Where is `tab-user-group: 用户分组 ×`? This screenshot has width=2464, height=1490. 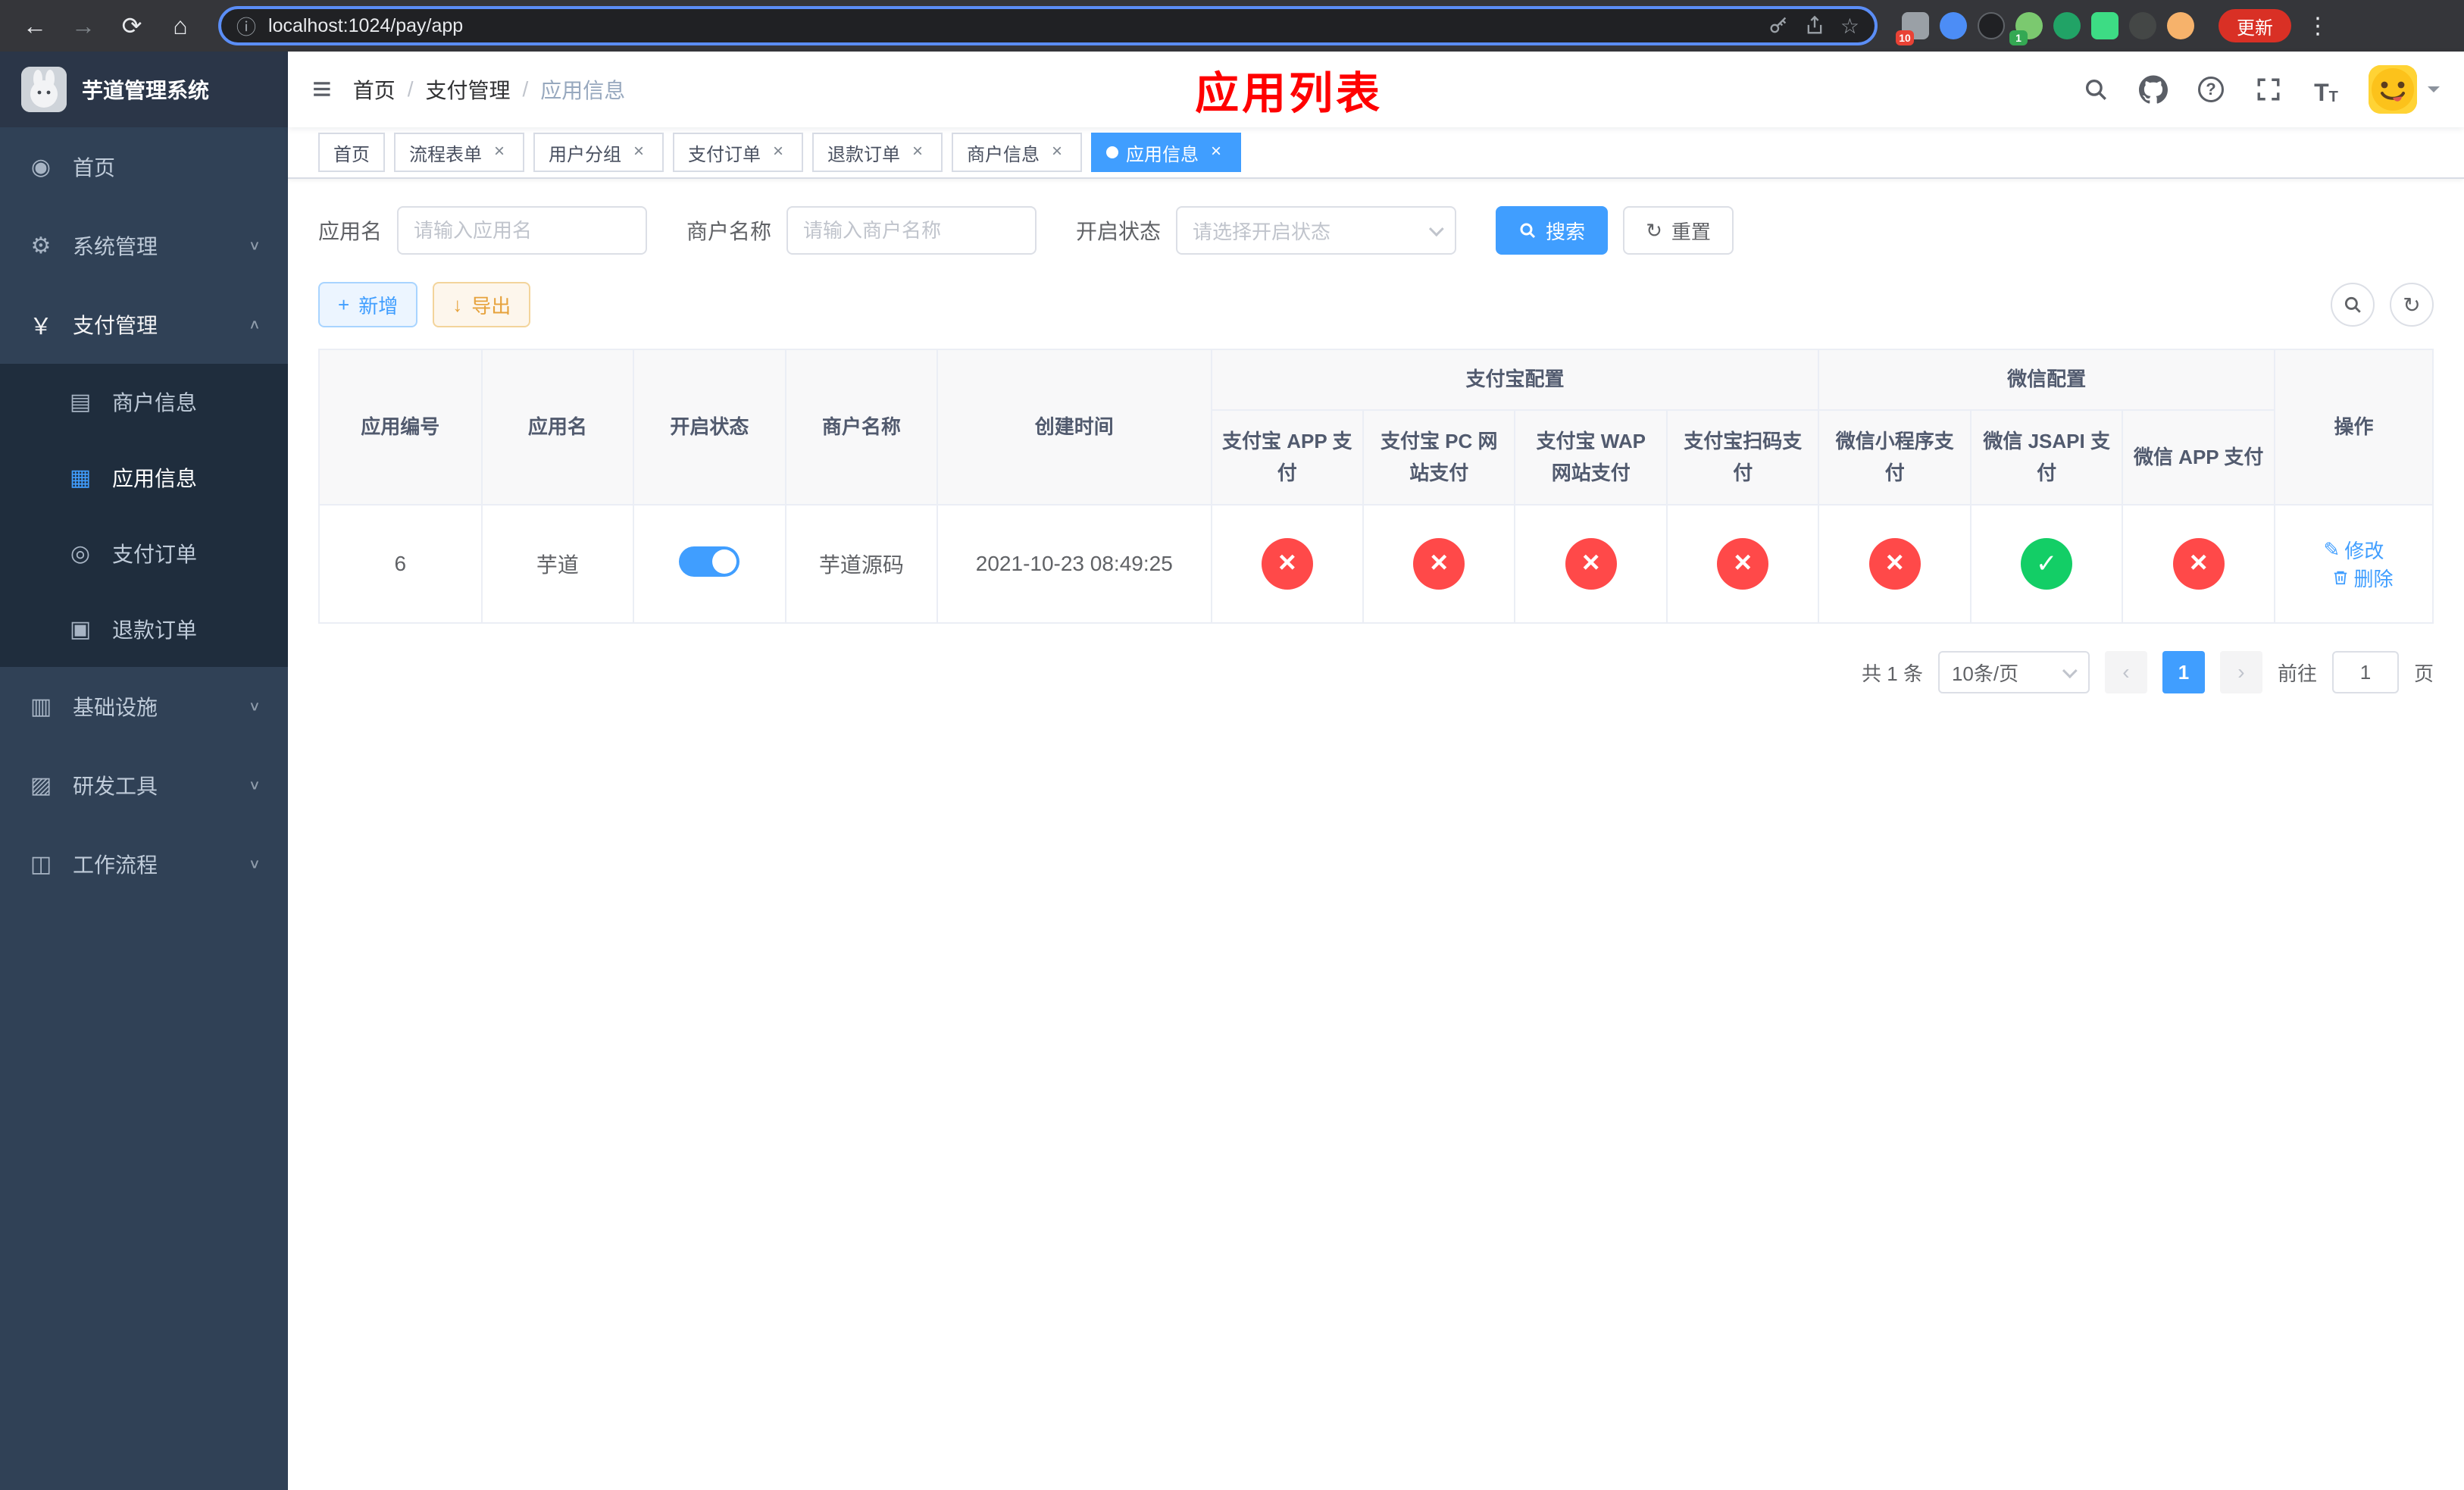 tab-user-group: 用户分组 × is located at coordinates (598, 152).